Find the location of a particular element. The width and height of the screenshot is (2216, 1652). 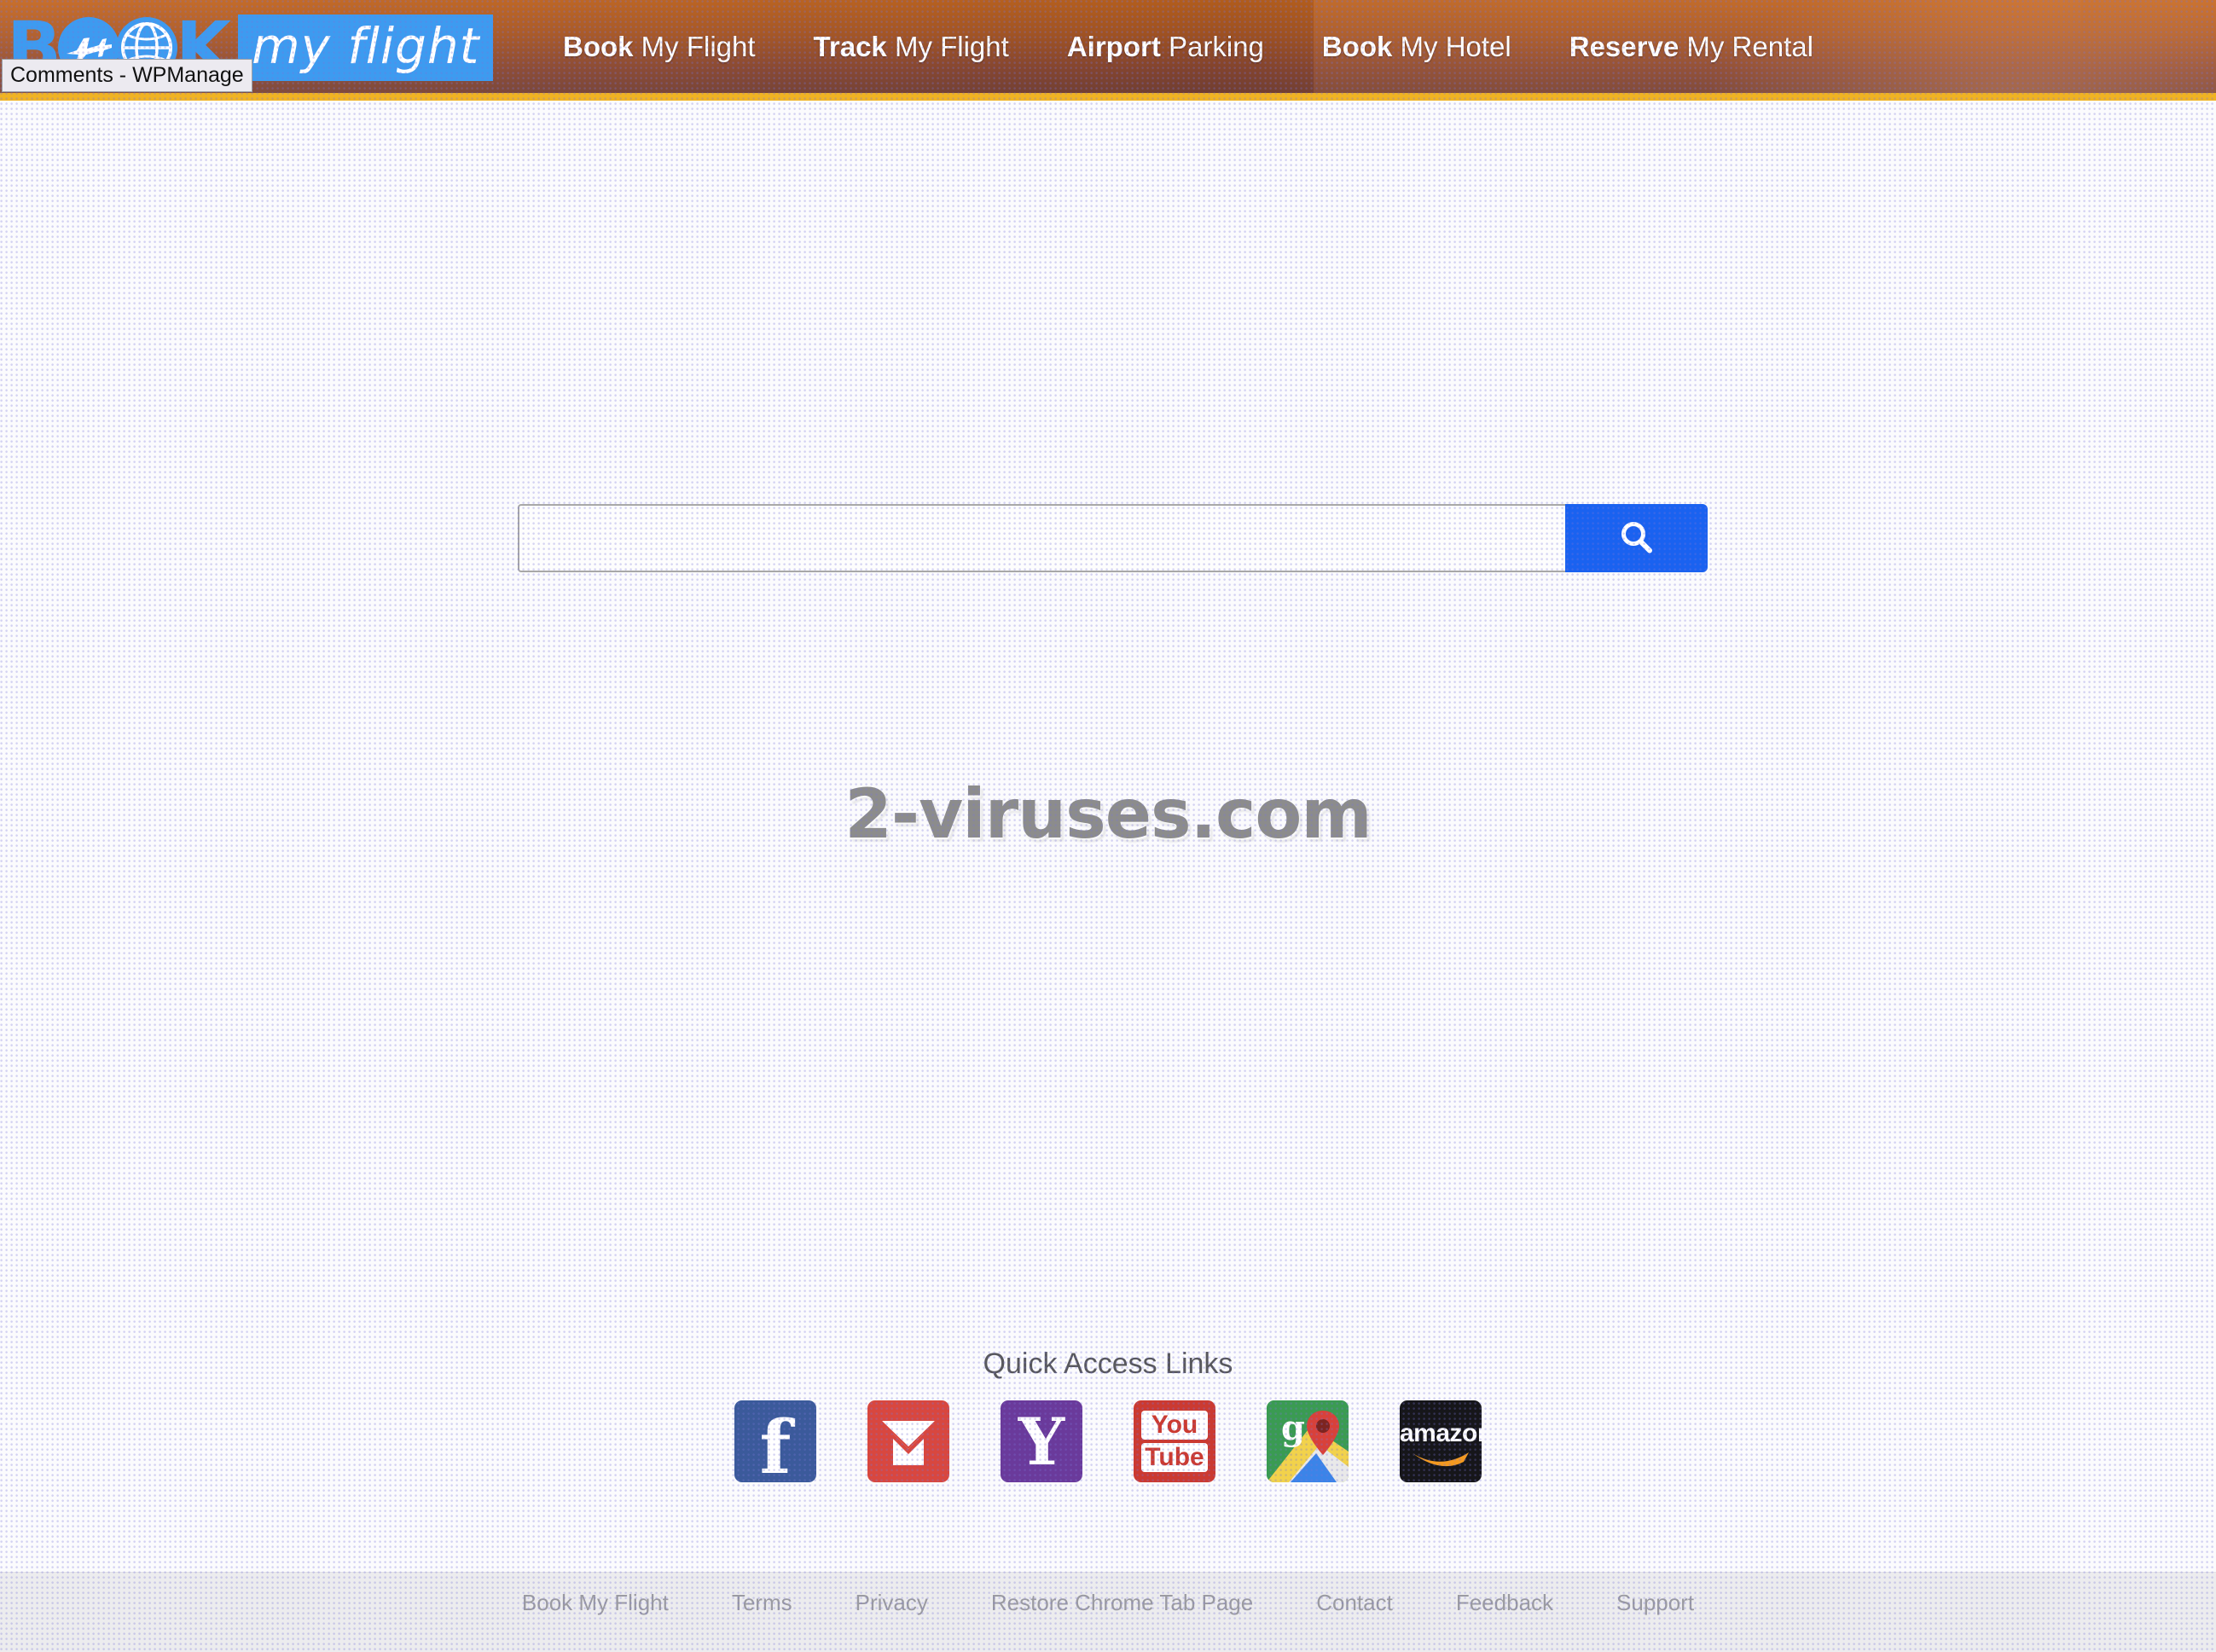

quick-link-facebook: f is located at coordinates (775, 1441).